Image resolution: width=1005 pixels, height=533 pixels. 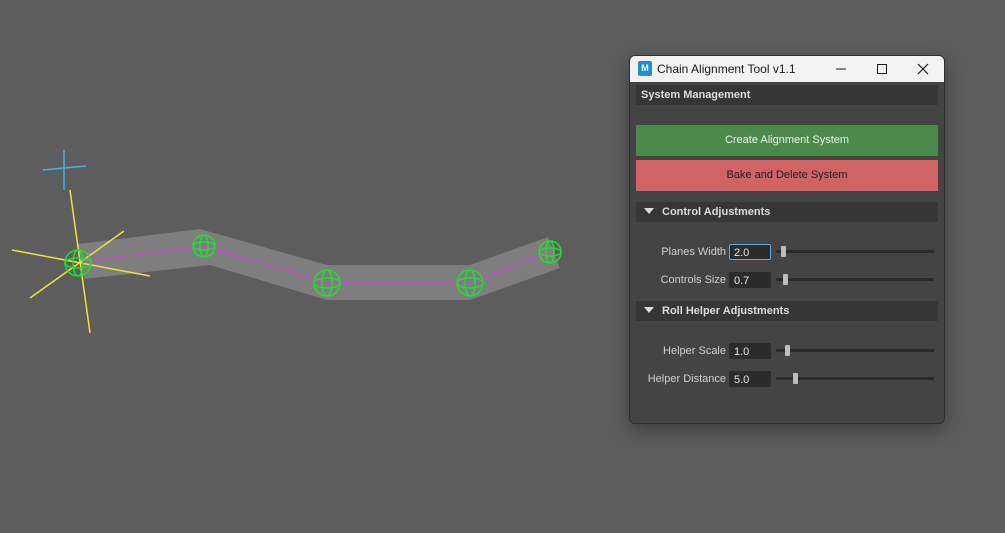 I want to click on helper-scale-field: 1.0, so click(x=750, y=351).